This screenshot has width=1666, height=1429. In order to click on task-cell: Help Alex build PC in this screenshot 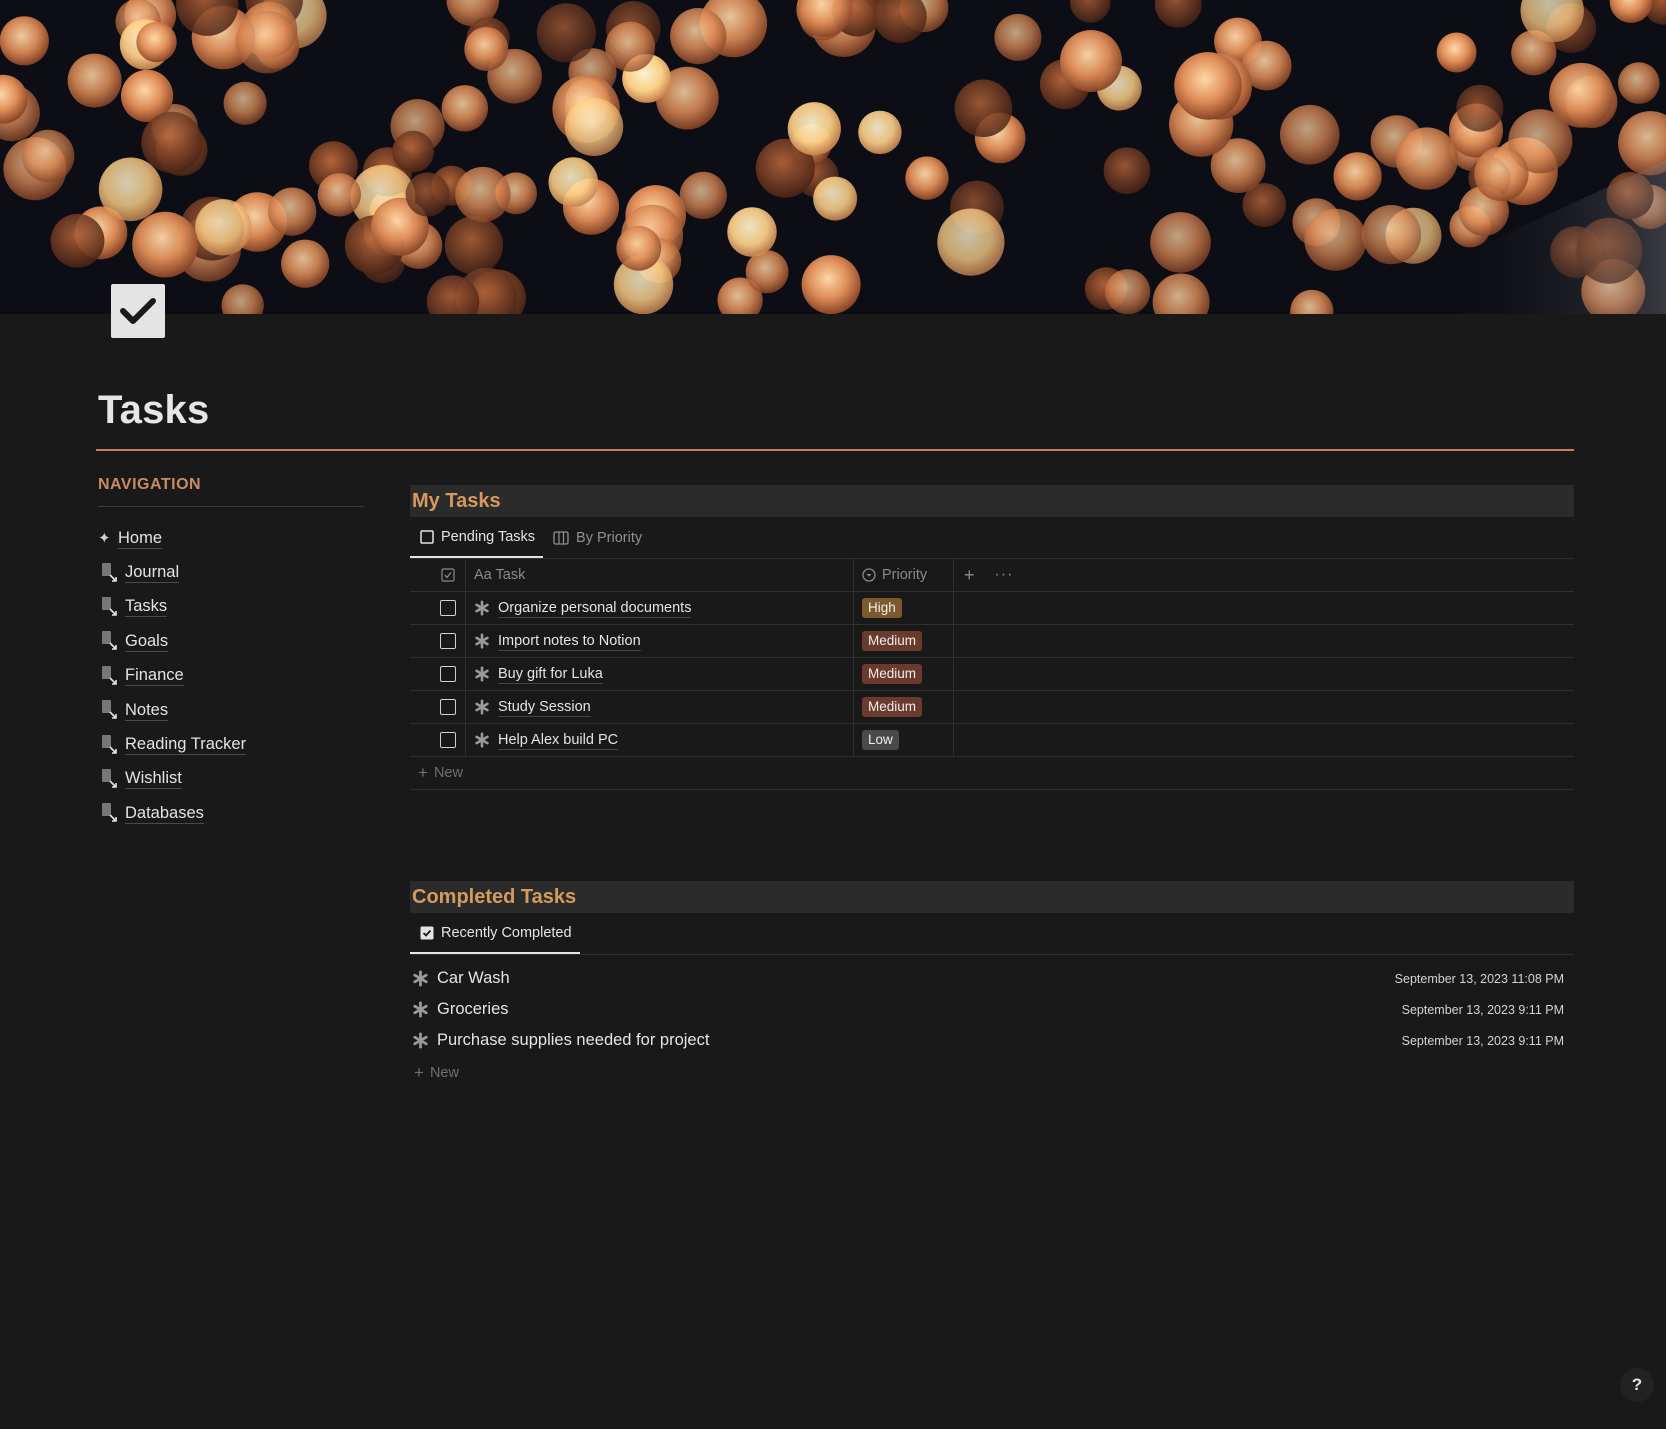, I will do `click(660, 740)`.